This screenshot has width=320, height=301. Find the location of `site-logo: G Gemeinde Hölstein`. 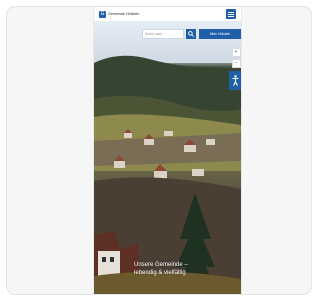

site-logo: G Gemeinde Hölstein is located at coordinates (119, 14).